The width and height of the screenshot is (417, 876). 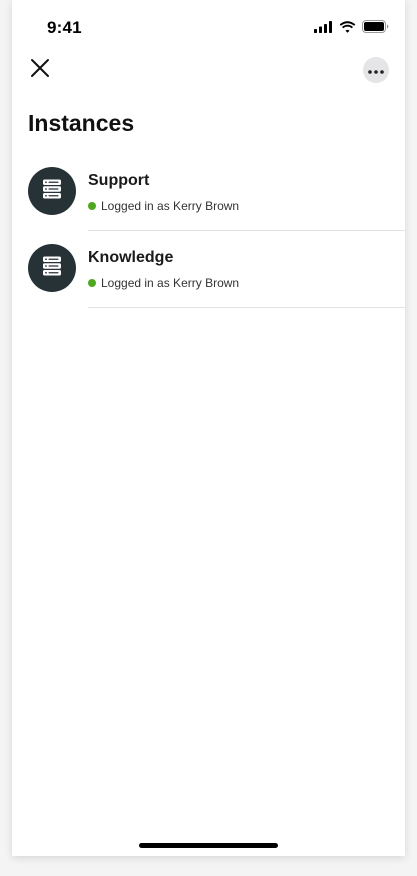 What do you see at coordinates (64, 27) in the screenshot?
I see `status-time: 9:41` at bounding box center [64, 27].